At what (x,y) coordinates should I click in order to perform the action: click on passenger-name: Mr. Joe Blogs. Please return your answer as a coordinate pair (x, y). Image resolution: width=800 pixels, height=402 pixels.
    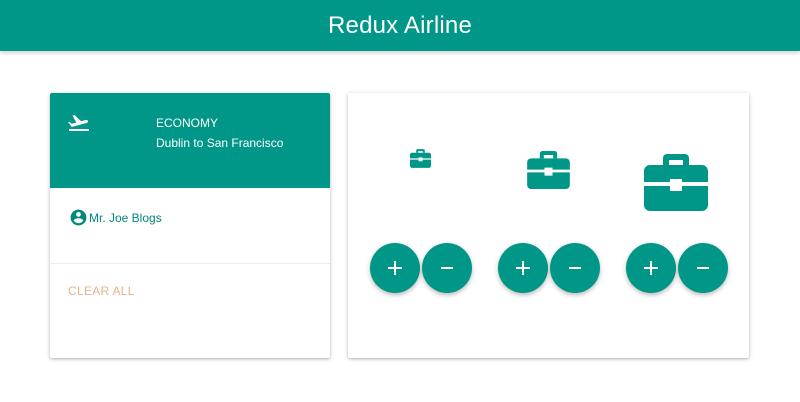
    Looking at the image, I should click on (125, 217).